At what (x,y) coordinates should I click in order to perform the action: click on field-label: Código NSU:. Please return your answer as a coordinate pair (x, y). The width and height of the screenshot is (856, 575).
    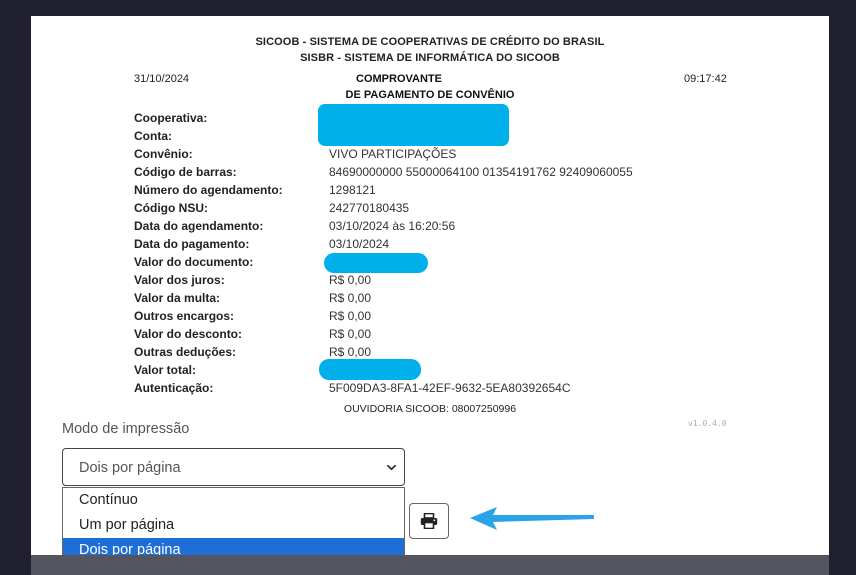
    Looking at the image, I should click on (171, 208).